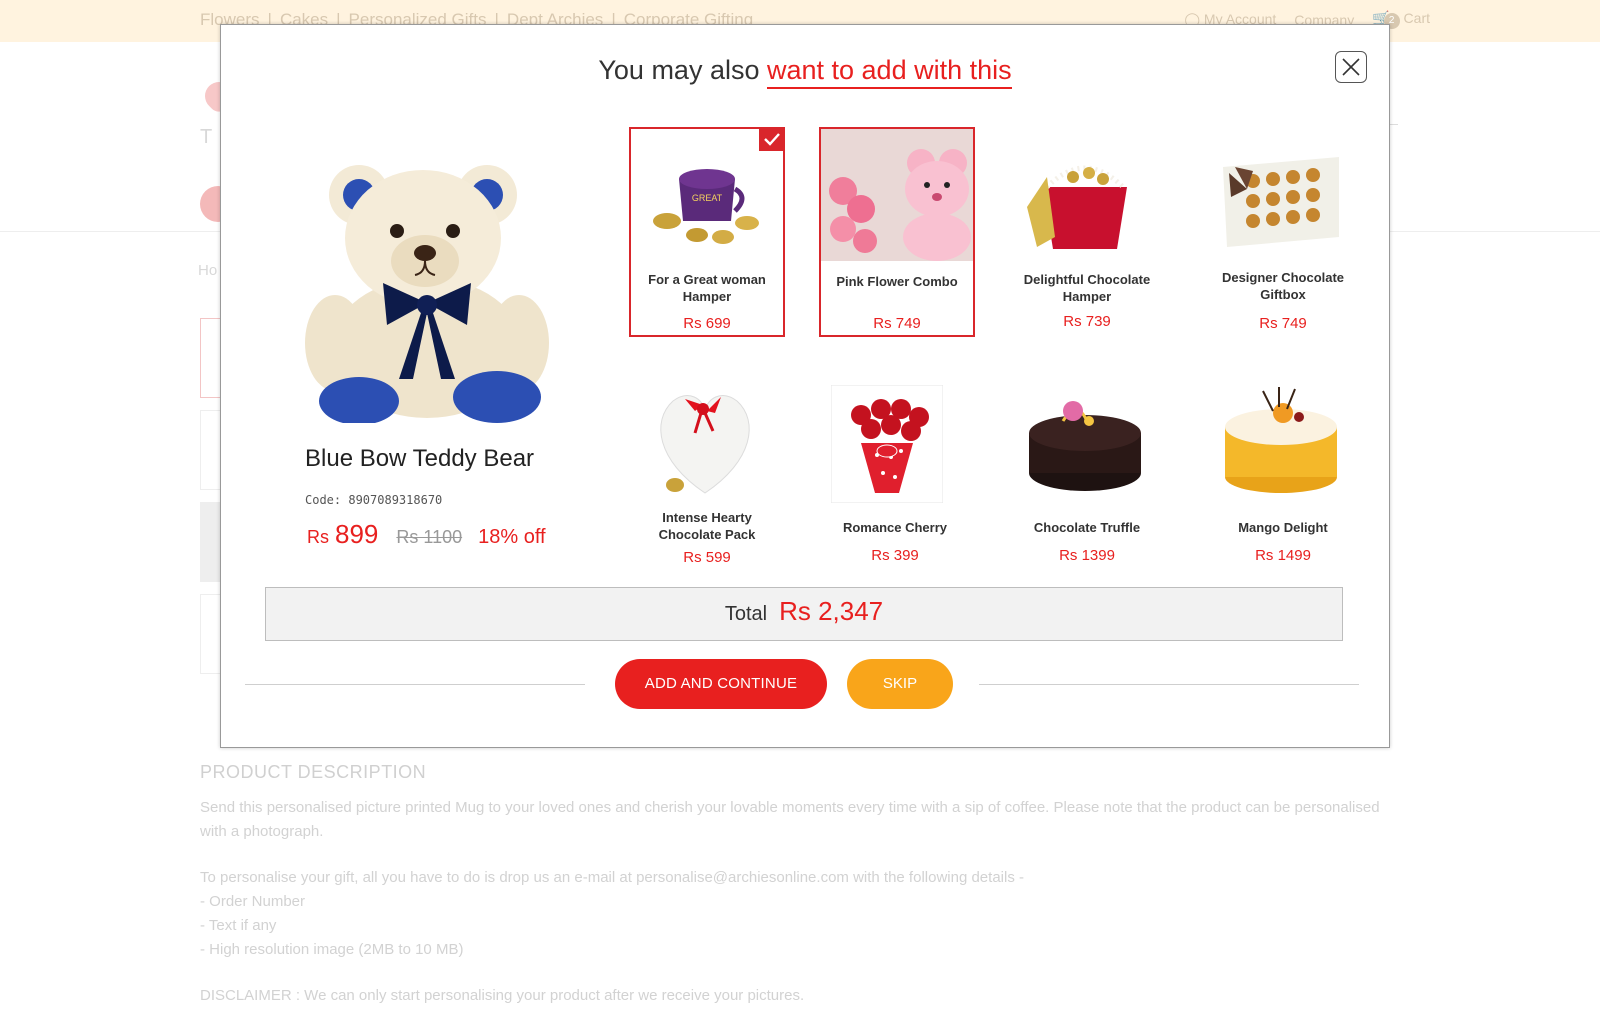 Image resolution: width=1600 pixels, height=1017 pixels. Describe the element at coordinates (332, 949) in the screenshot. I see `instruction-item: - High resolution image (2MB to 10 MB)` at that location.